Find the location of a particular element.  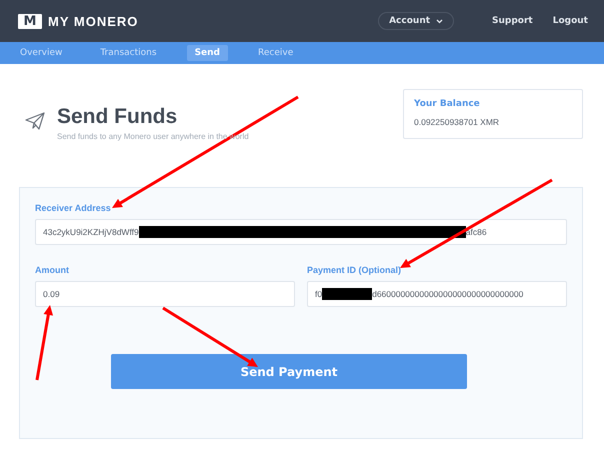

address-field: 43c2ykU9i2KZHjV8dWff9 afc86 is located at coordinates (301, 232).